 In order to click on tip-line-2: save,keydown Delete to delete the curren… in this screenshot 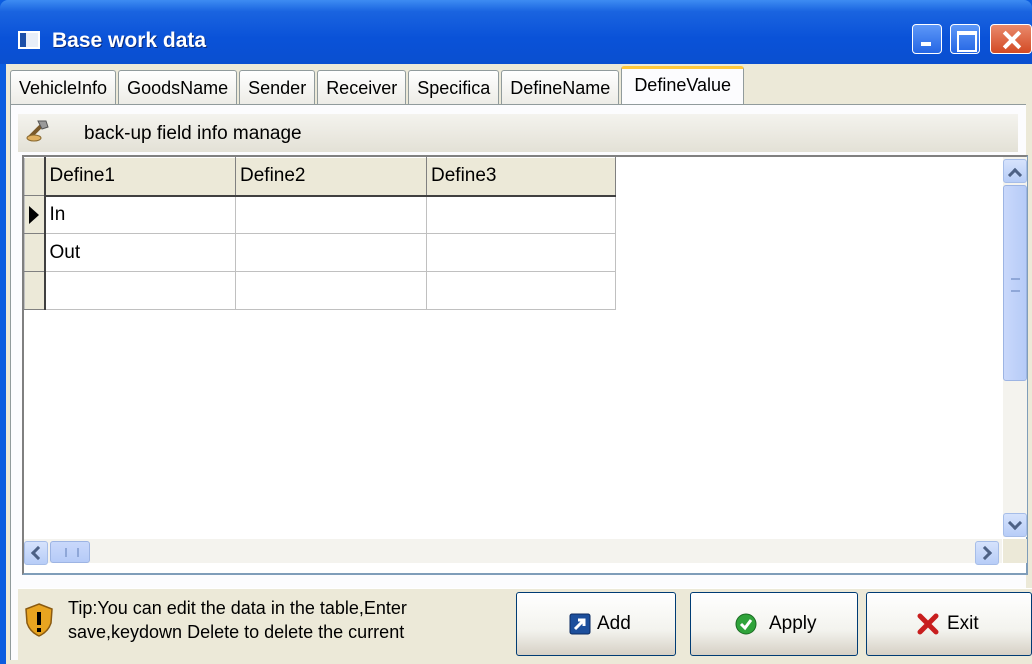, I will do `click(236, 632)`.